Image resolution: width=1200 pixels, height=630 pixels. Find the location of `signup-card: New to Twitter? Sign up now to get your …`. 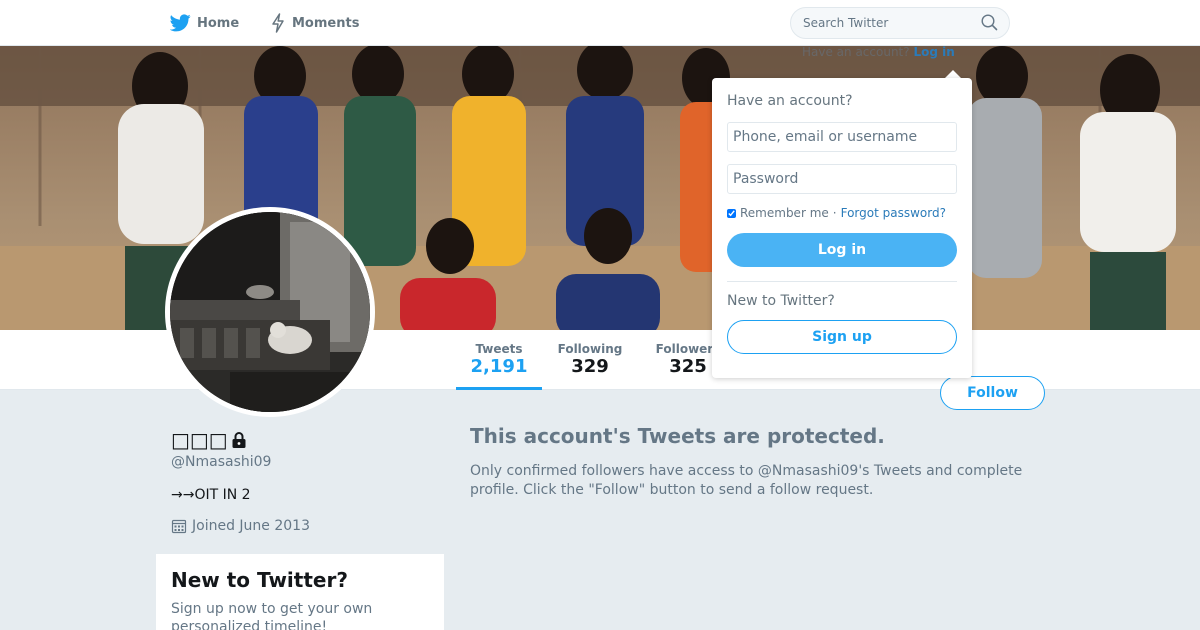

signup-card: New to Twitter? Sign up now to get your … is located at coordinates (300, 592).